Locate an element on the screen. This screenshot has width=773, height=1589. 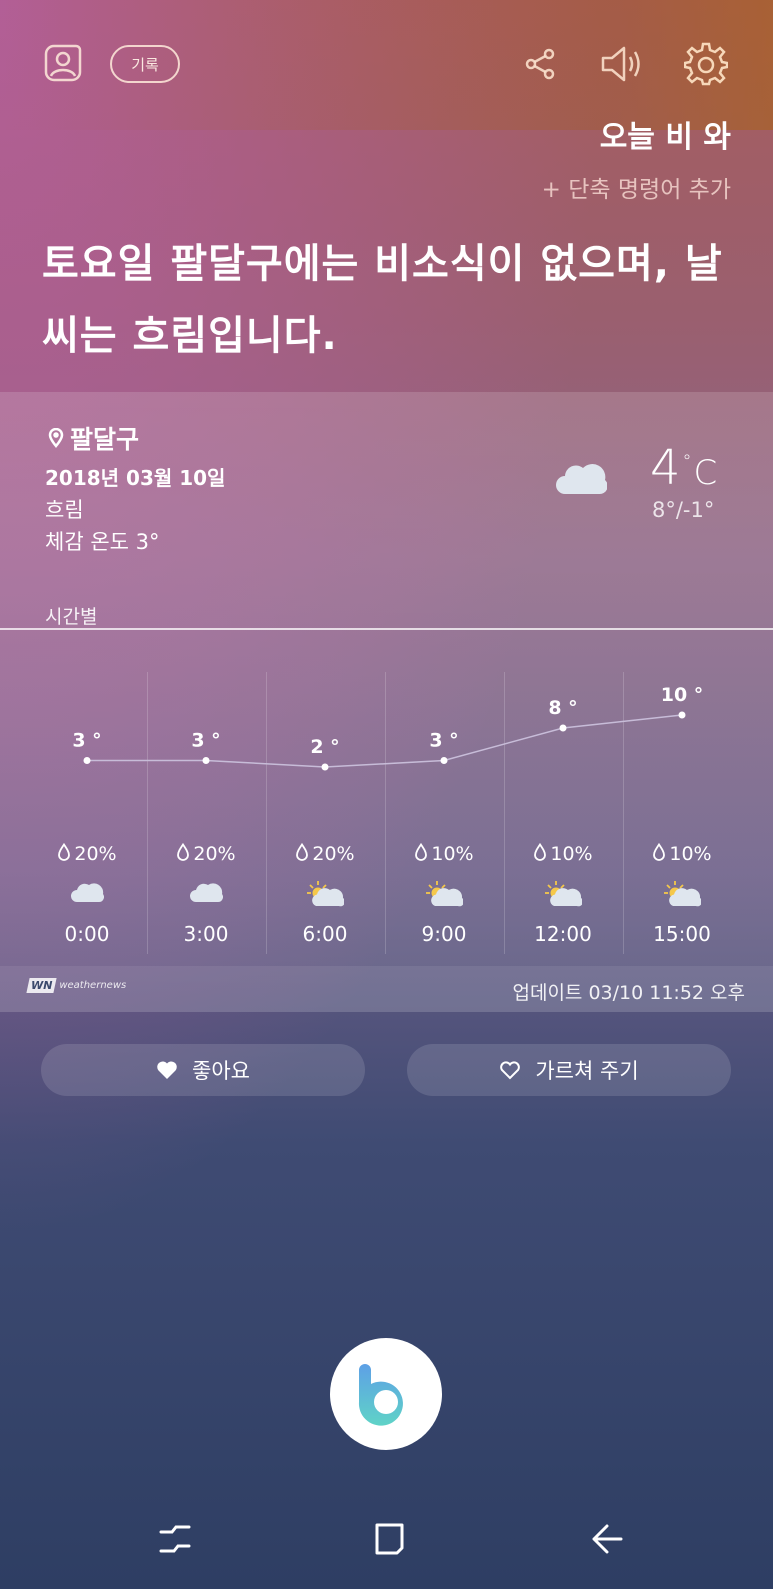
hour-label-text: 3:00 is located at coordinates (206, 934).